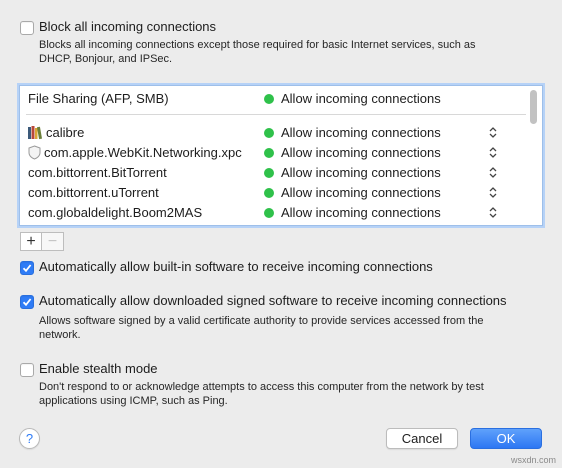  Describe the element at coordinates (93, 192) in the screenshot. I see `app-name: com.bittorrent.uTorrent` at that location.